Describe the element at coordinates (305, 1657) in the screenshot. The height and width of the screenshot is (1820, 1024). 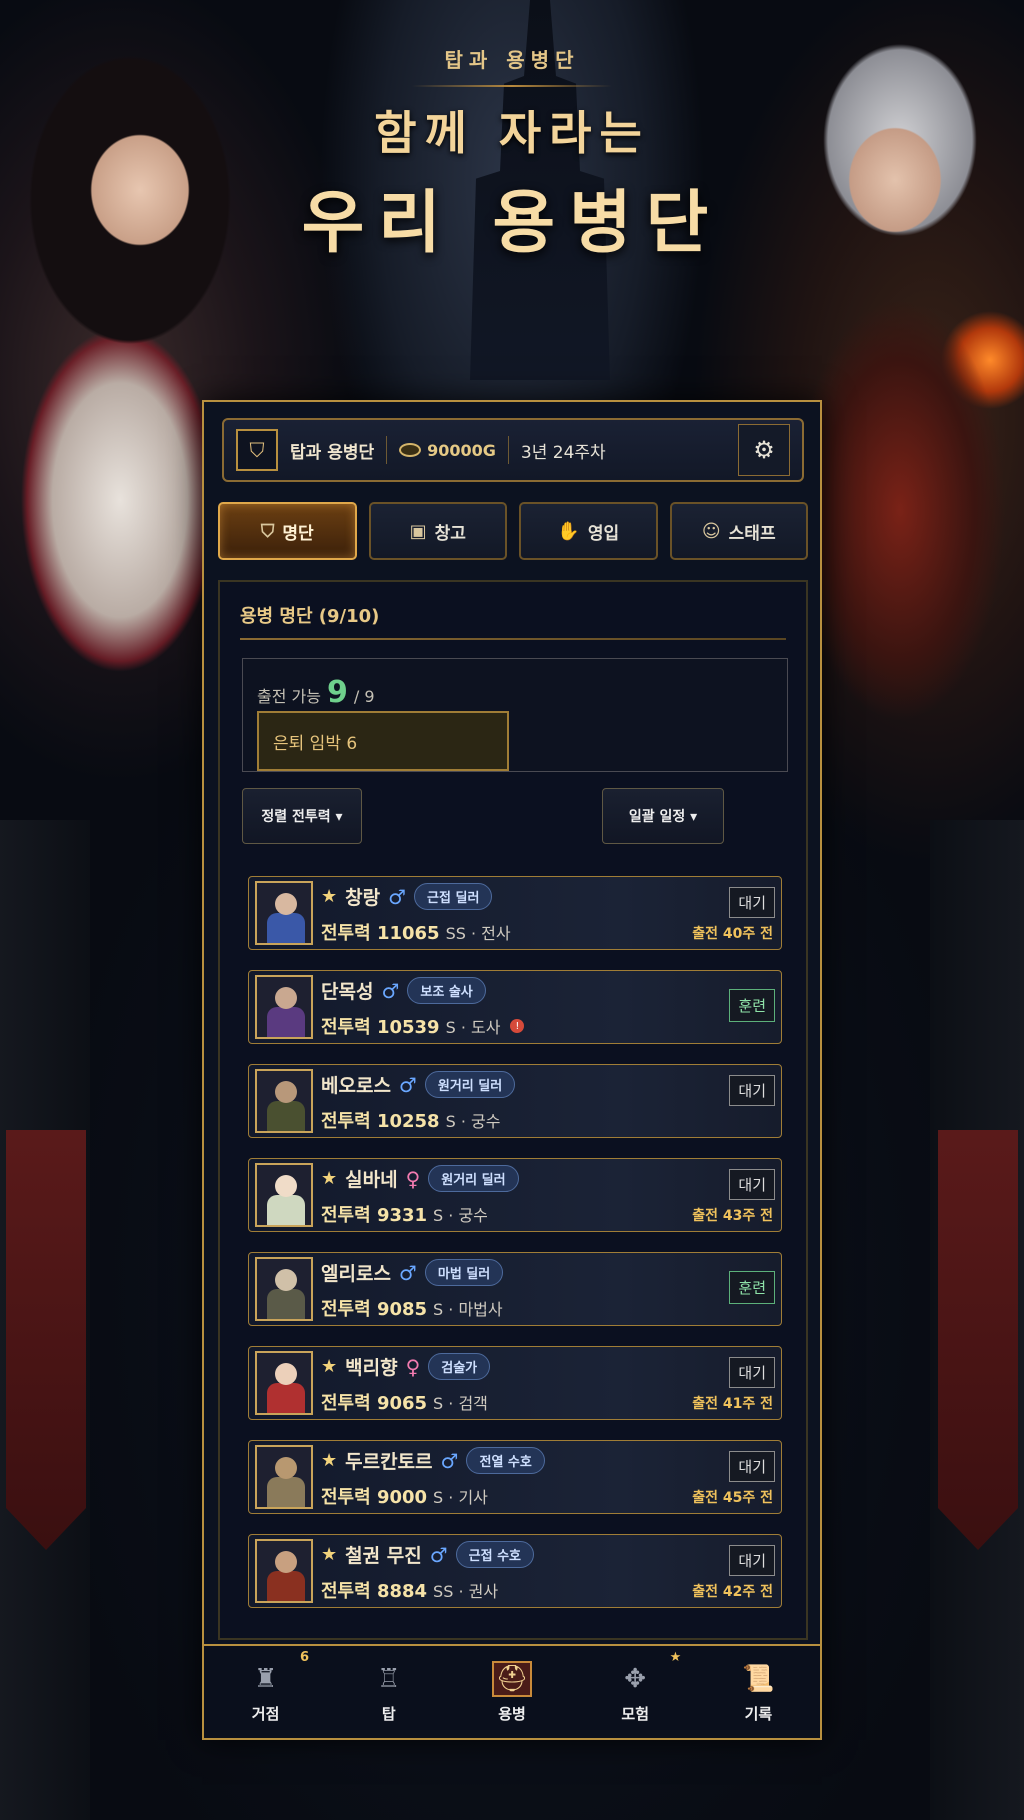
I see `nav-badge: 6` at that location.